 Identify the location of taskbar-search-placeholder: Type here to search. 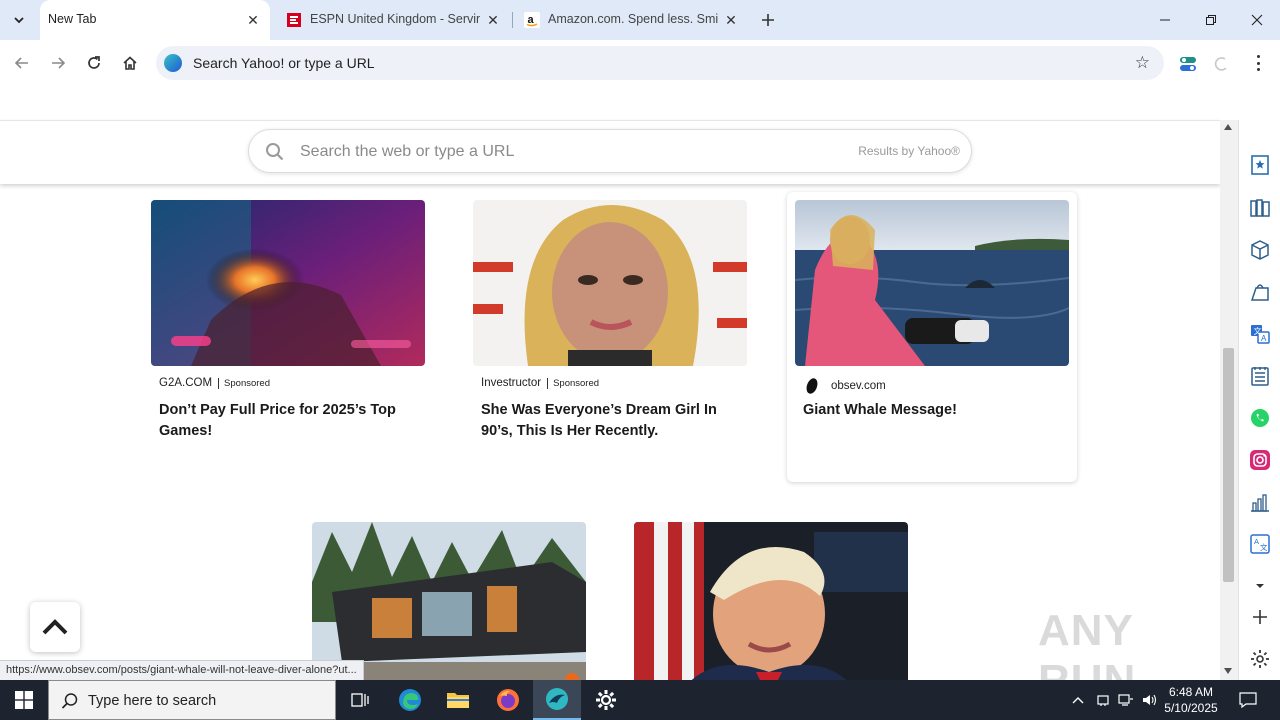
(152, 701).